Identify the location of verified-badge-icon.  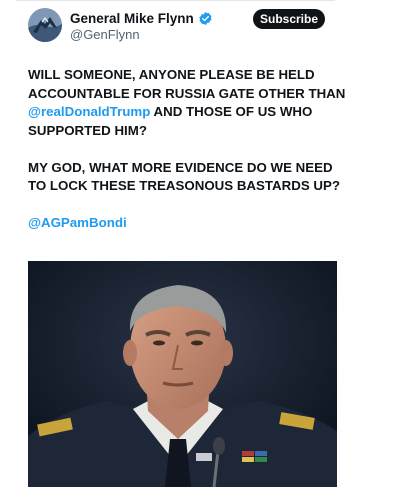
(205, 18).